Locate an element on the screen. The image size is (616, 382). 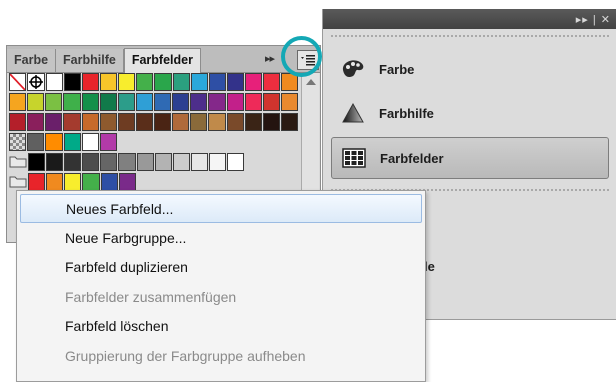
tab-farbe: Farbe is located at coordinates (32, 60).